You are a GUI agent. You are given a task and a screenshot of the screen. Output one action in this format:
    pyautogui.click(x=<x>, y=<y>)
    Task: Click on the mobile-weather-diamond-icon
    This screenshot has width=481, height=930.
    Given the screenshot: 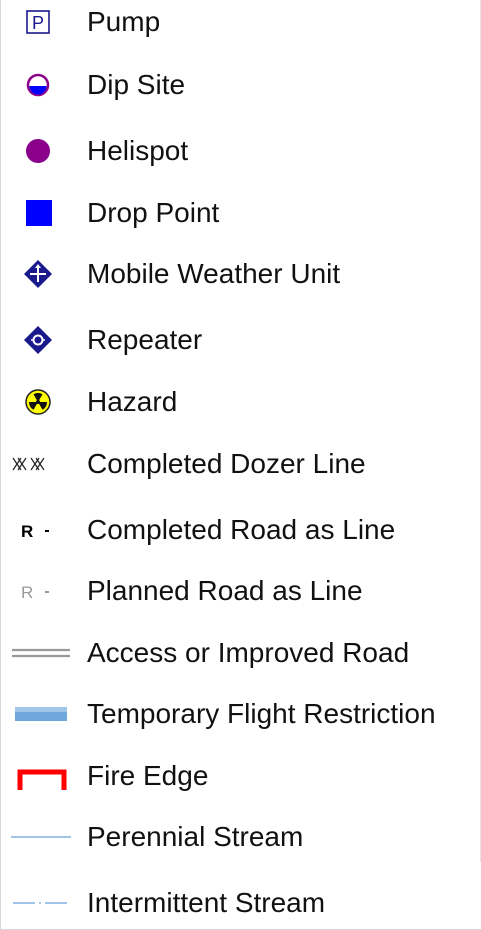 What is the action you would take?
    pyautogui.click(x=41, y=274)
    